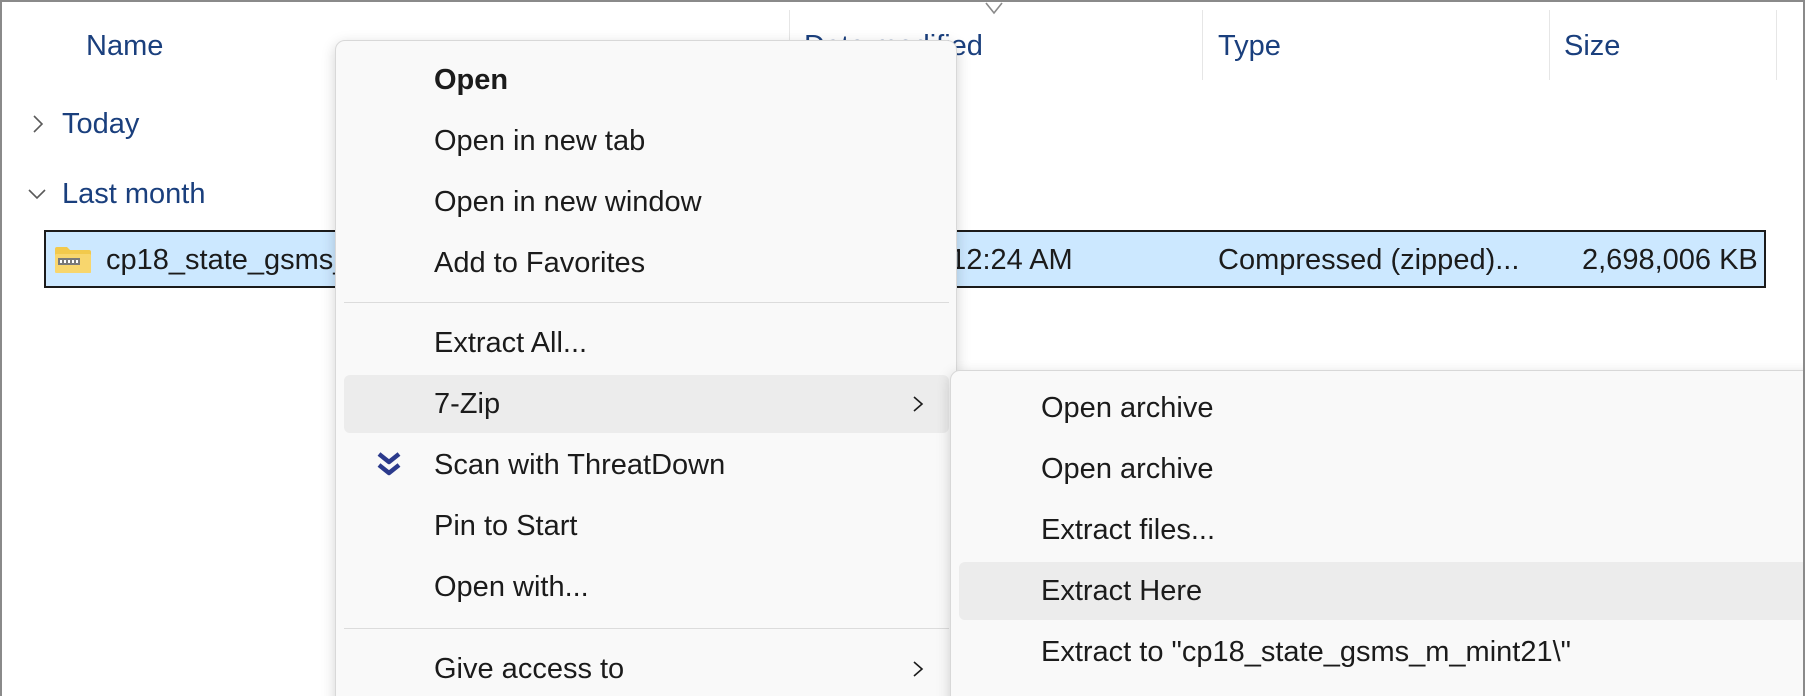 Image resolution: width=1805 pixels, height=696 pixels. I want to click on menu-item-label: Scan with ThreatDown, so click(580, 465).